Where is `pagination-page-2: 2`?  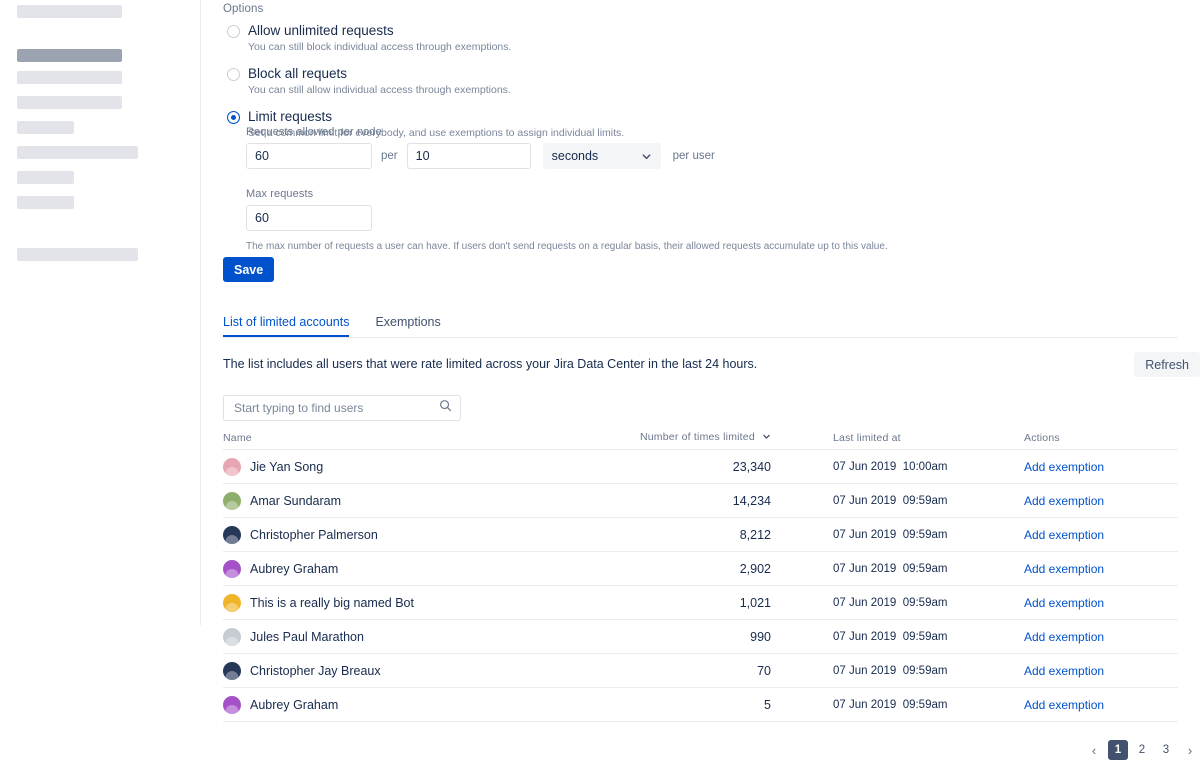
pagination-page-2: 2 is located at coordinates (1142, 750).